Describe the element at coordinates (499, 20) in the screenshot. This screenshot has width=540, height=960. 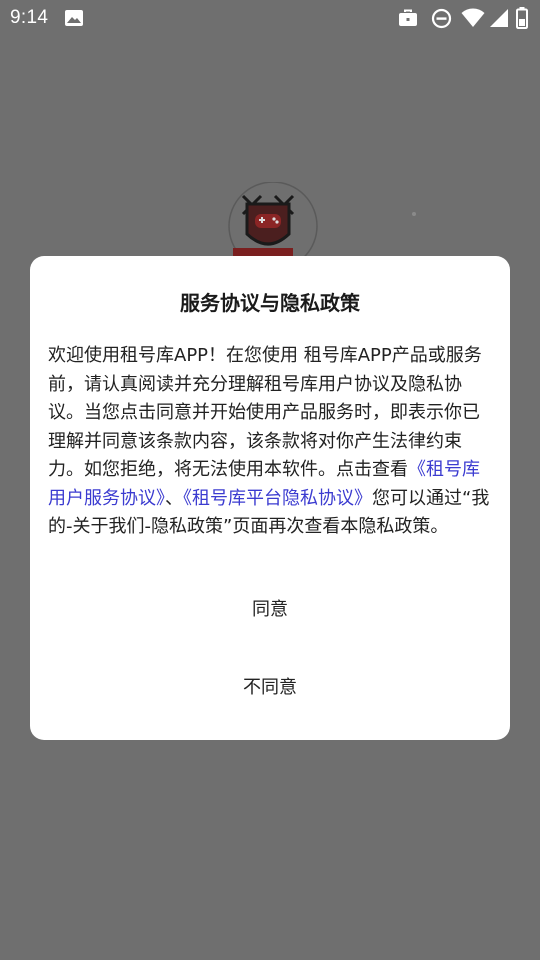
I see `cellular-signal-icon` at that location.